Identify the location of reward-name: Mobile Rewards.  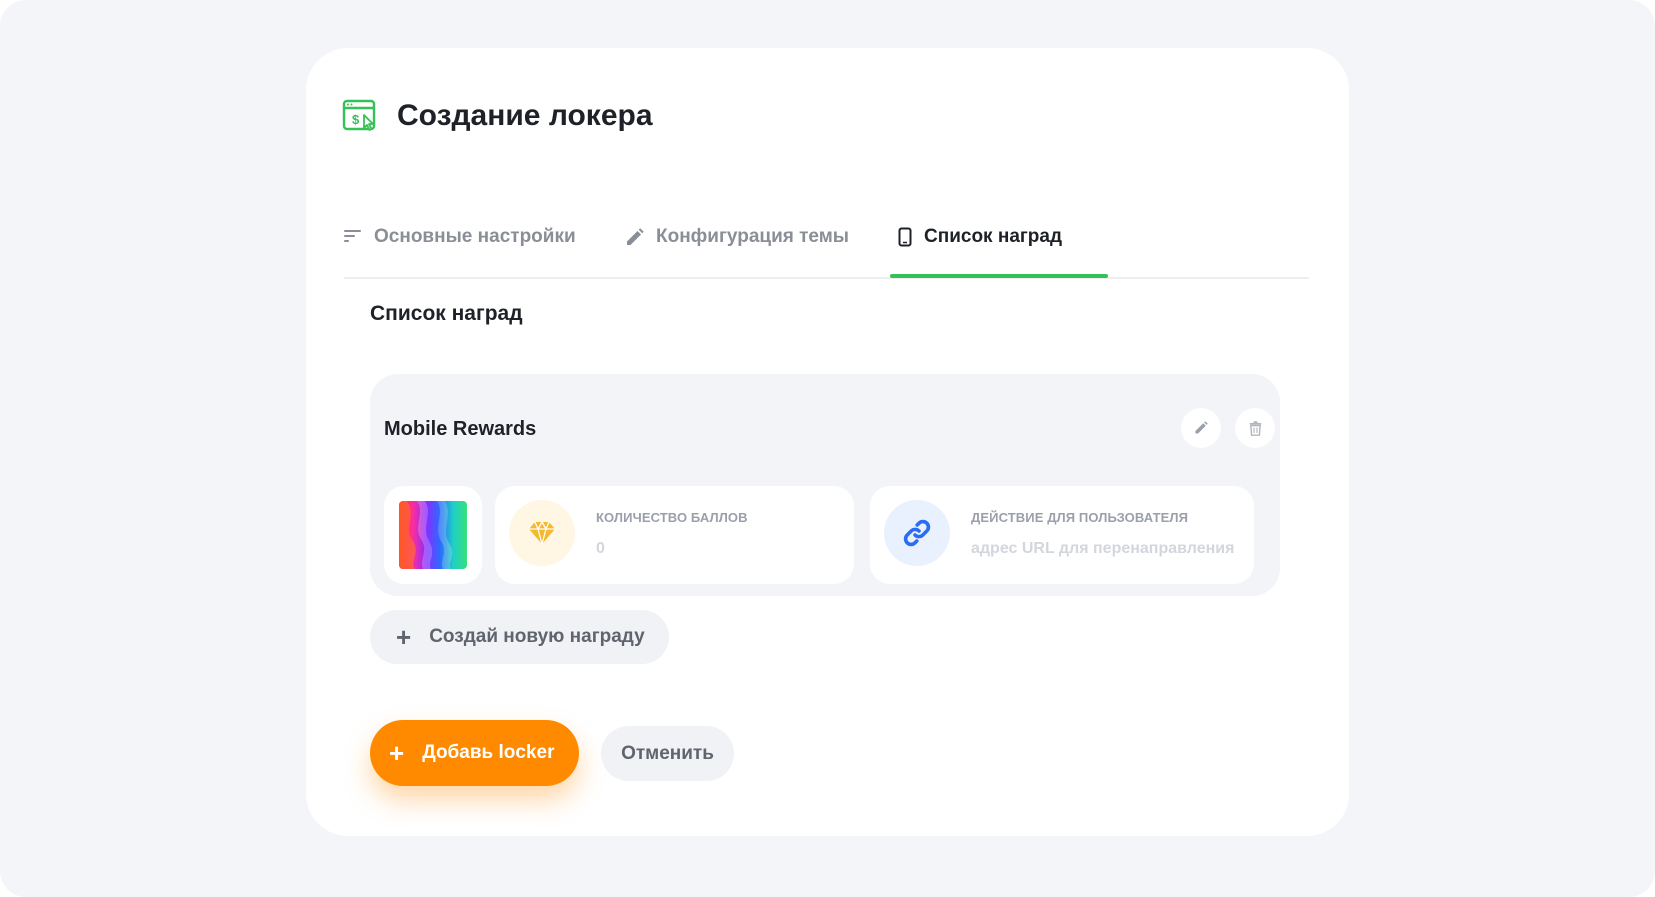
(460, 429).